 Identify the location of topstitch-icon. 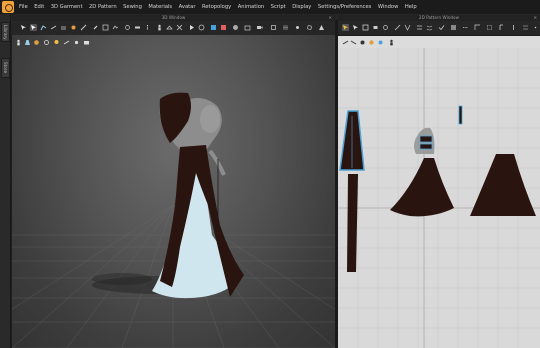
(465, 27).